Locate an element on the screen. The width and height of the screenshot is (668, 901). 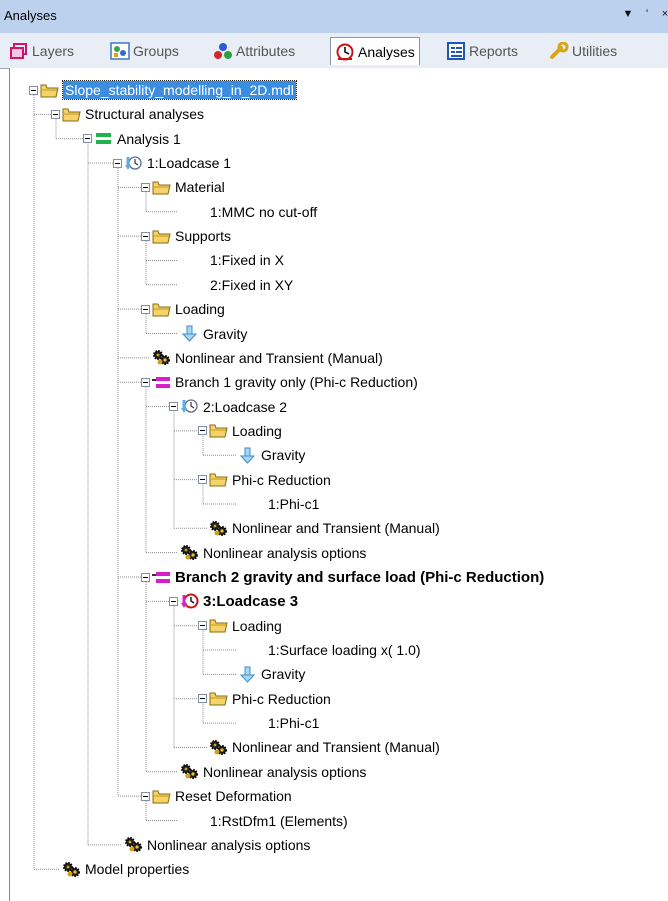
tree-node-label: 1:RstDfm1 (Elements) is located at coordinates (279, 821).